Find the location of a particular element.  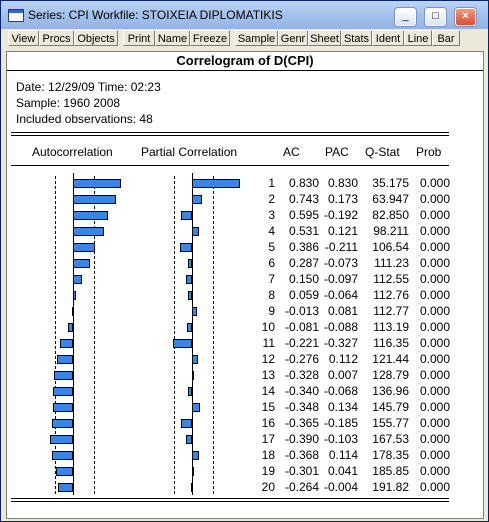

bar-button: Bar is located at coordinates (446, 38).